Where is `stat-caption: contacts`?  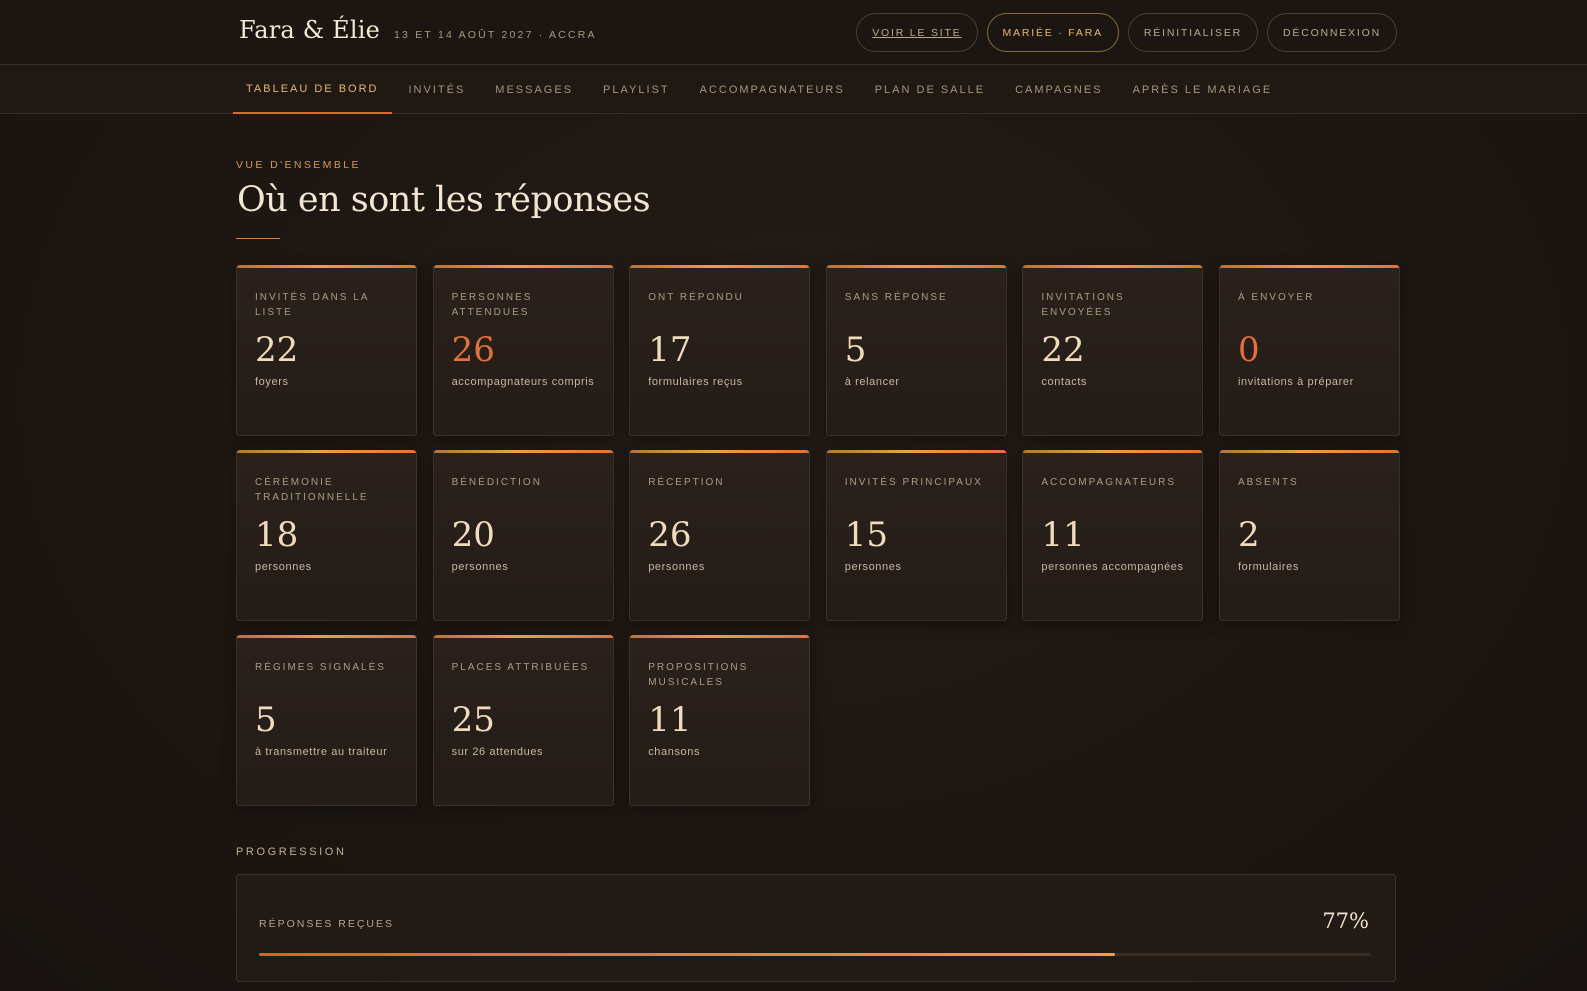
stat-caption: contacts is located at coordinates (1064, 382).